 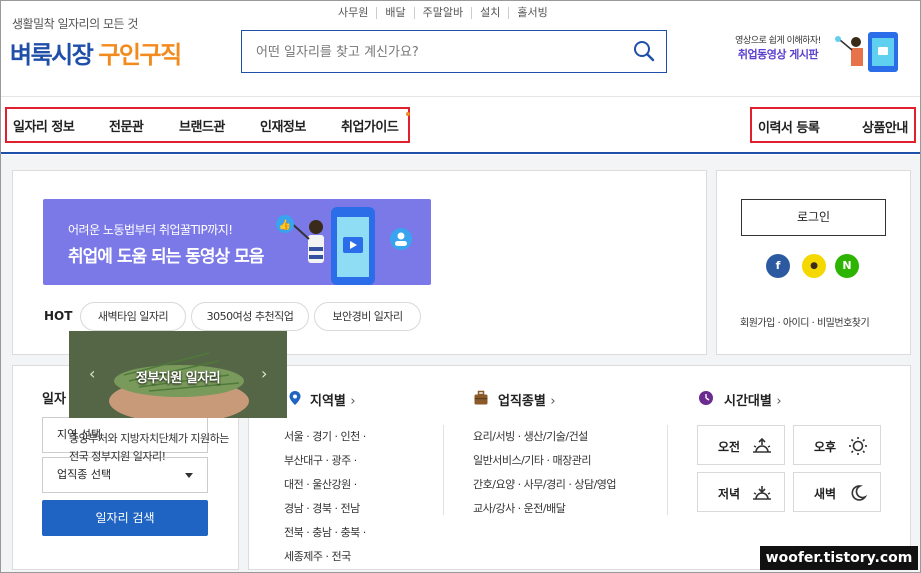 What do you see at coordinates (52, 55) in the screenshot?
I see `logo-main: 벼룩시장` at bounding box center [52, 55].